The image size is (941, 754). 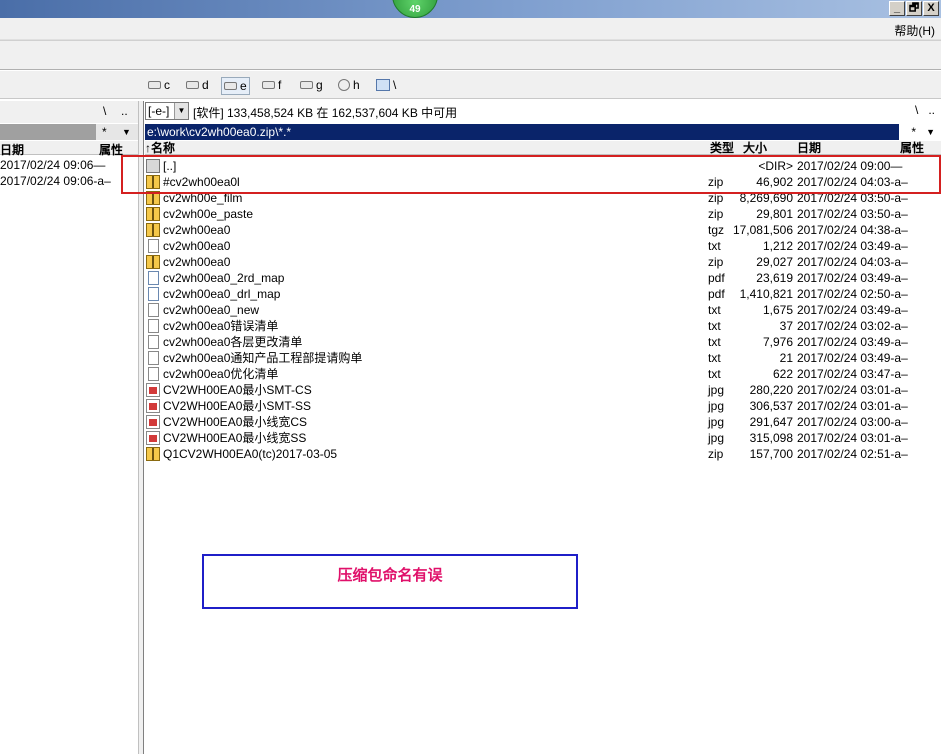 What do you see at coordinates (774, 278) in the screenshot?
I see `file-size: 23,619` at bounding box center [774, 278].